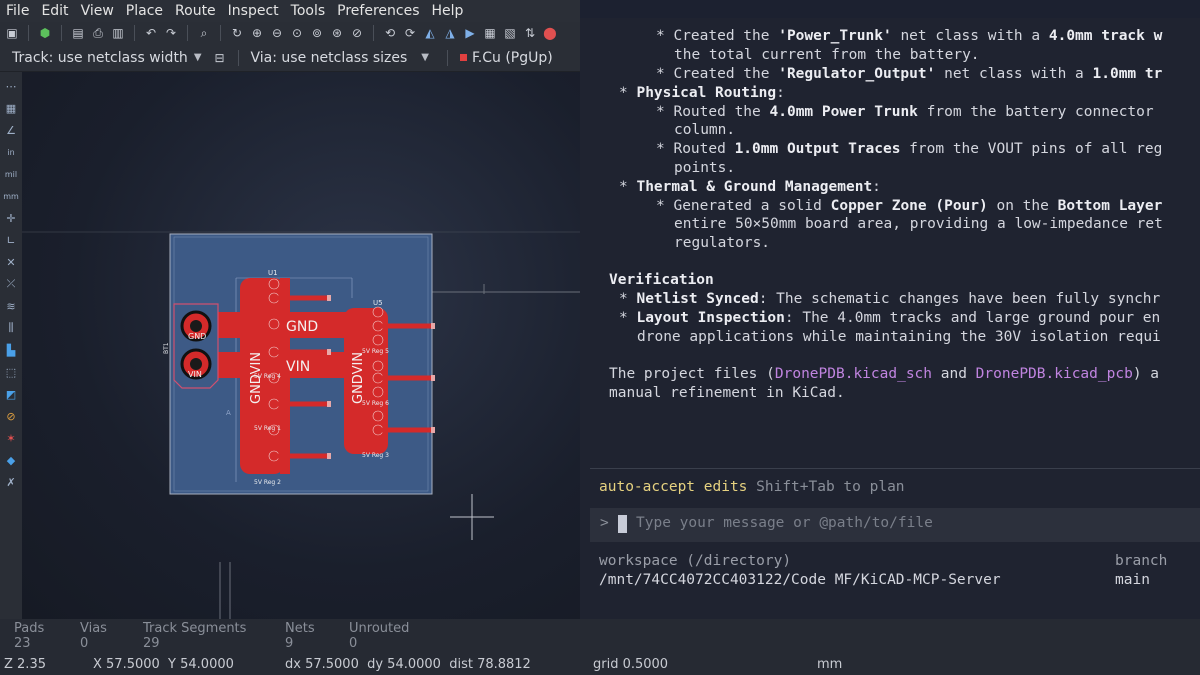 Image resolution: width=1200 pixels, height=675 pixels. What do you see at coordinates (379, 636) in the screenshot?
I see `stat-unrouted: Unrouted 0` at bounding box center [379, 636].